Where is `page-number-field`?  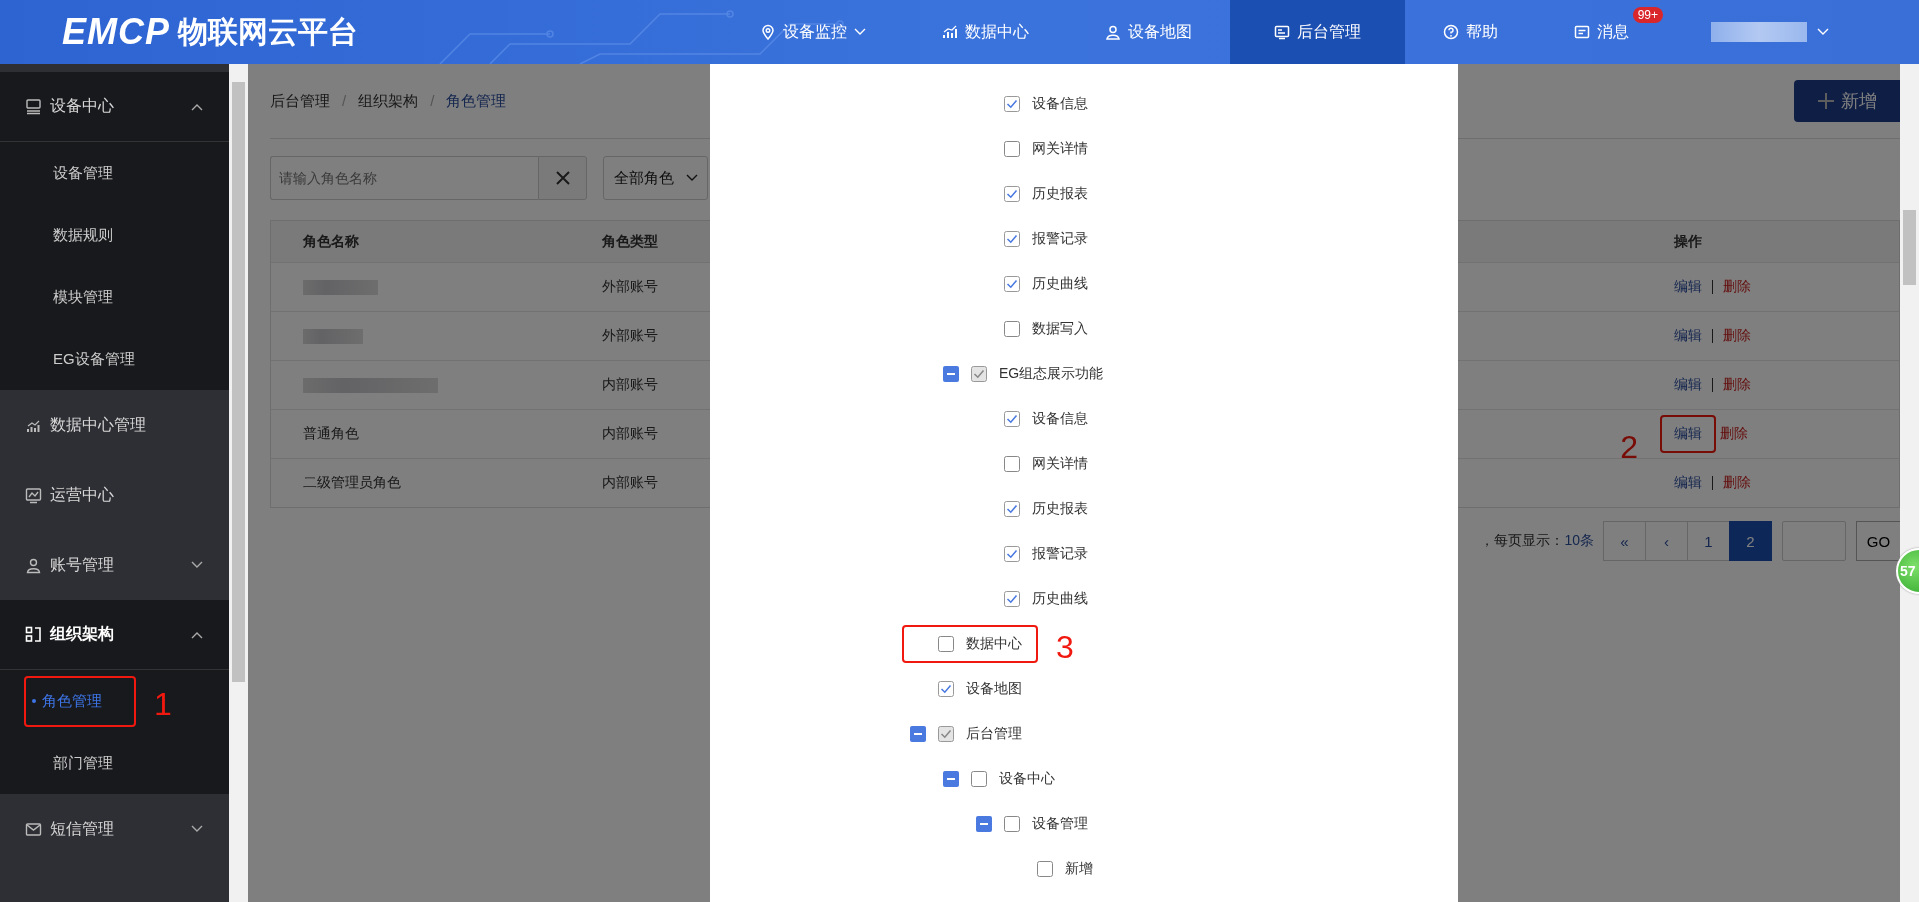
page-number-field is located at coordinates (1814, 541).